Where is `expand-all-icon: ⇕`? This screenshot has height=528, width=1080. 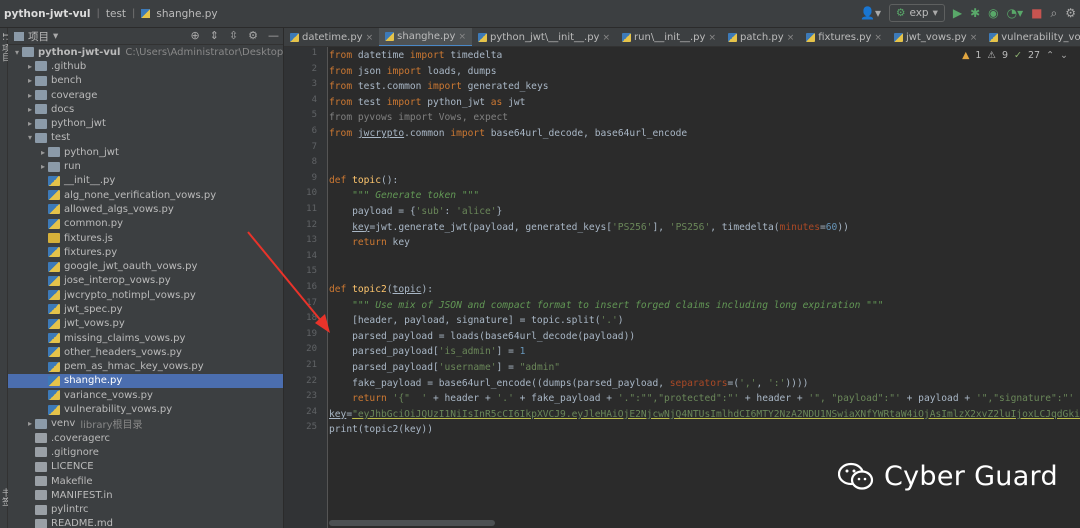
expand-all-icon: ⇕ is located at coordinates (214, 35).